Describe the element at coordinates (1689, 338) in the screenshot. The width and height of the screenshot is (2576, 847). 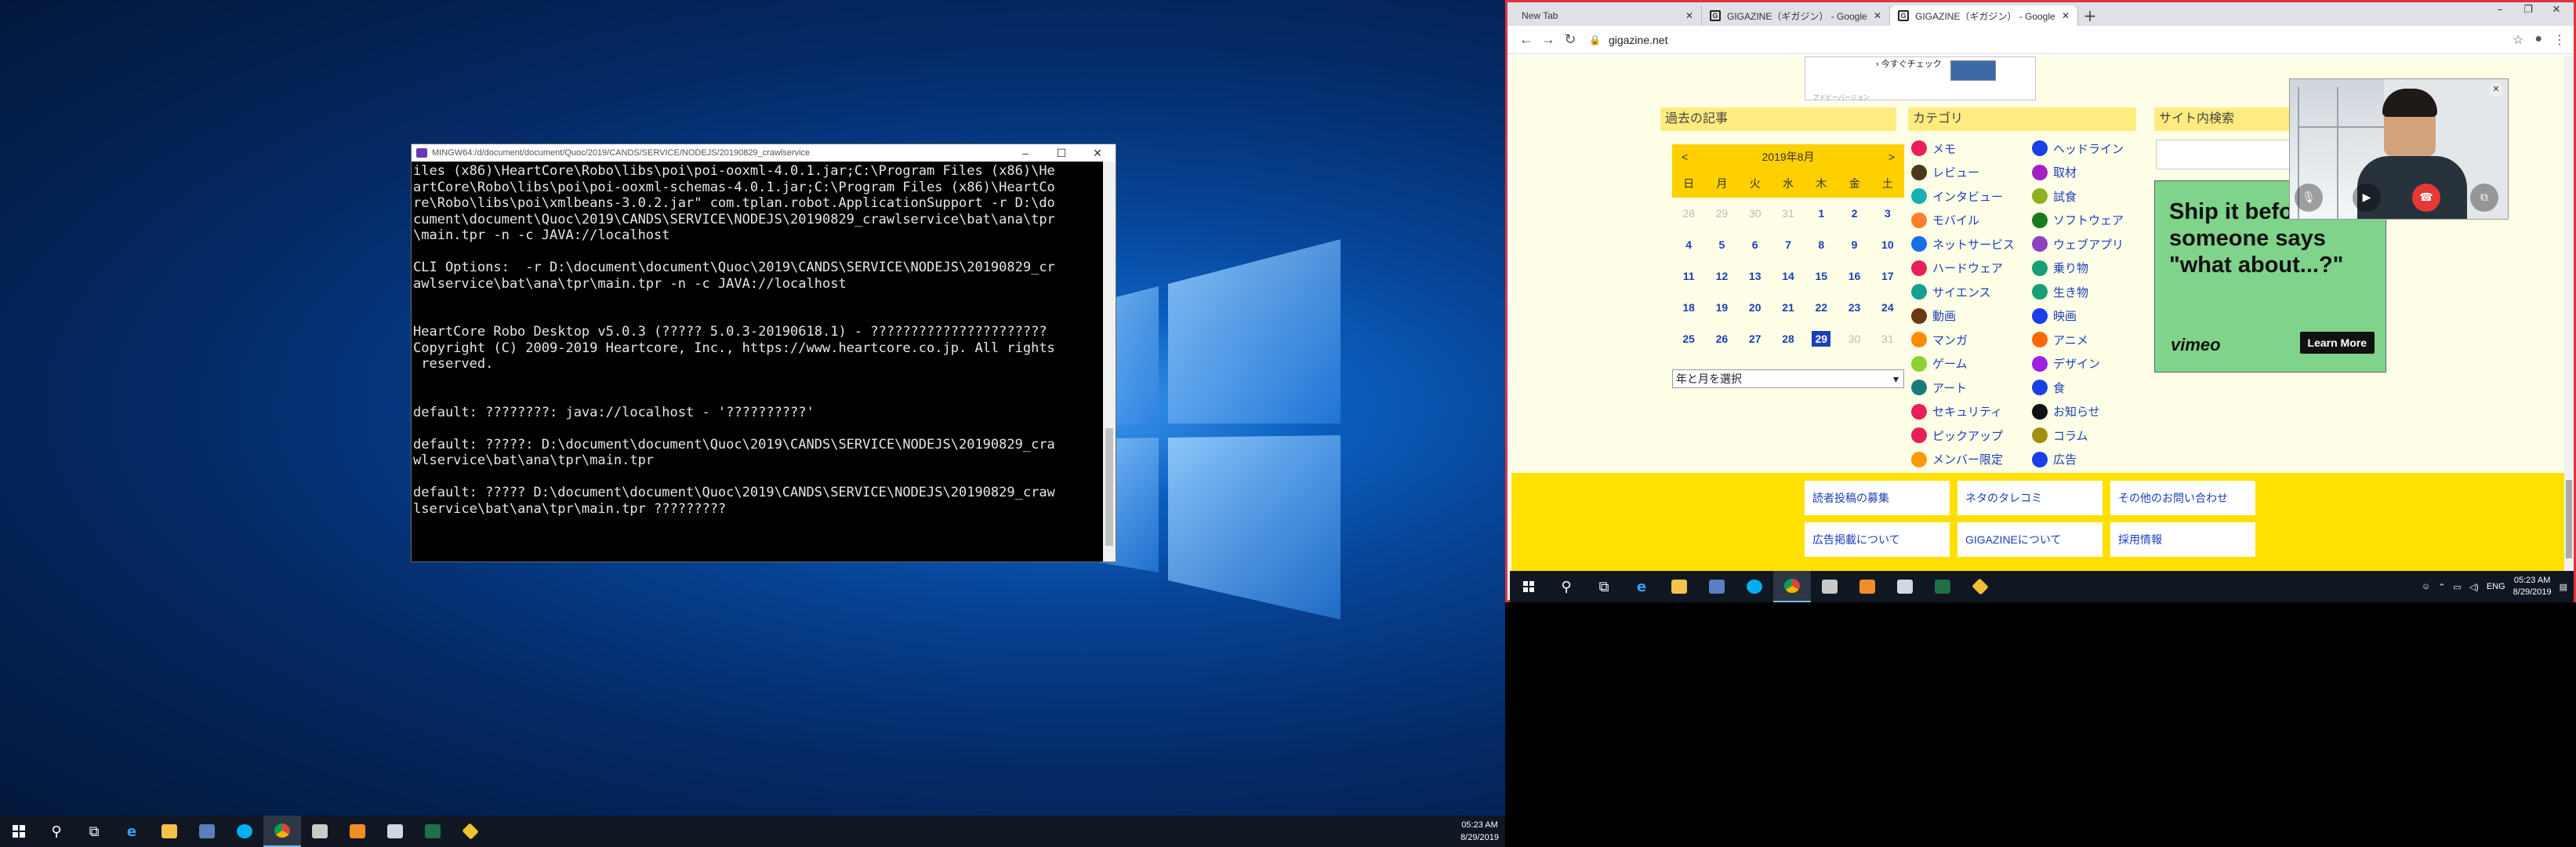
I see `calendar-day: 25` at that location.